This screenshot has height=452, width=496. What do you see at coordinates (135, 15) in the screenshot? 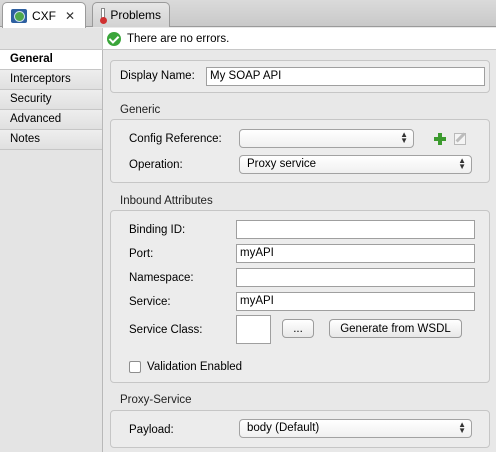
I see `tab-problems-label: Problems` at bounding box center [135, 15].